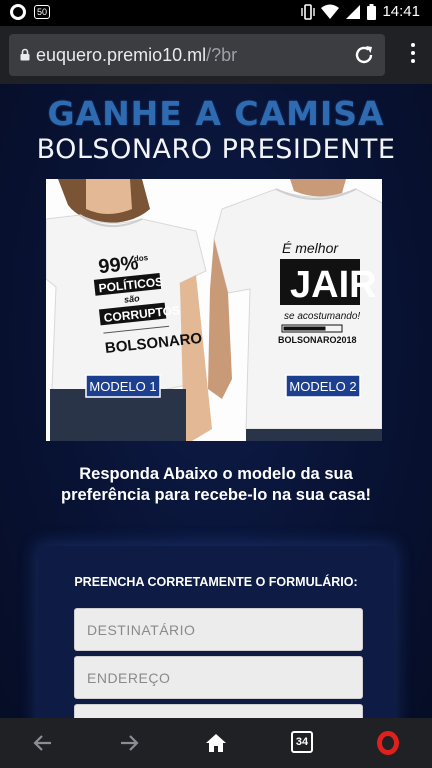 Image resolution: width=432 pixels, height=768 pixels. What do you see at coordinates (43, 743) in the screenshot?
I see `back-icon` at bounding box center [43, 743].